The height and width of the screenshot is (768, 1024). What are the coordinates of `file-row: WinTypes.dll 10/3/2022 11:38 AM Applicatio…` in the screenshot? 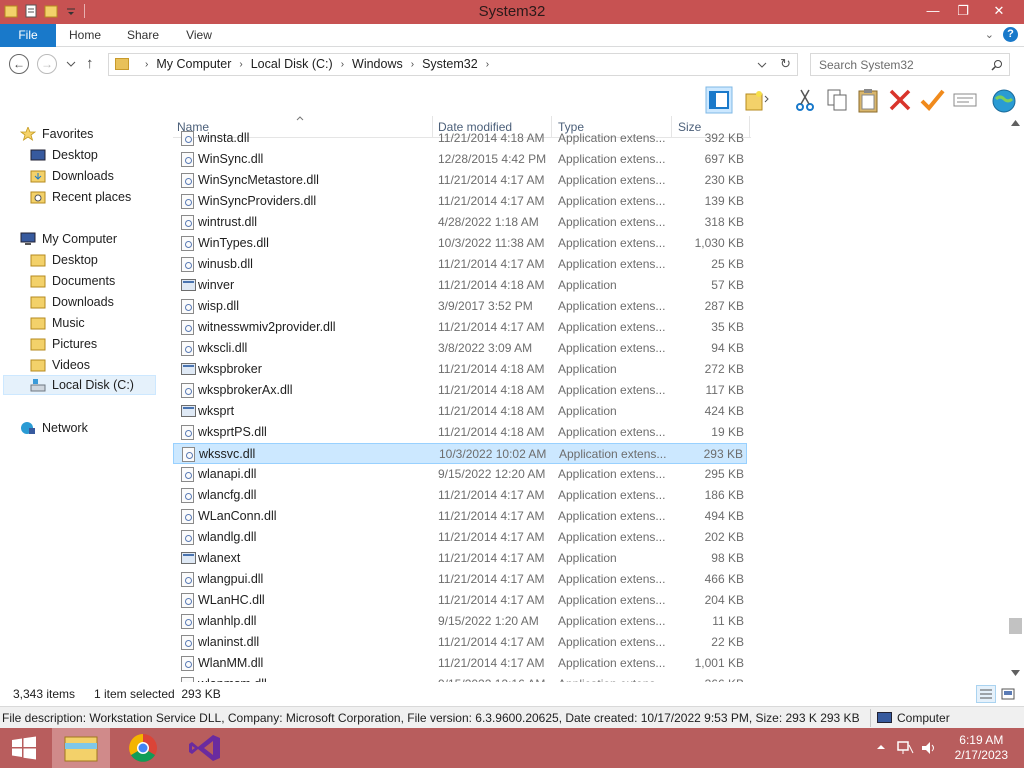 It's located at (460, 243).